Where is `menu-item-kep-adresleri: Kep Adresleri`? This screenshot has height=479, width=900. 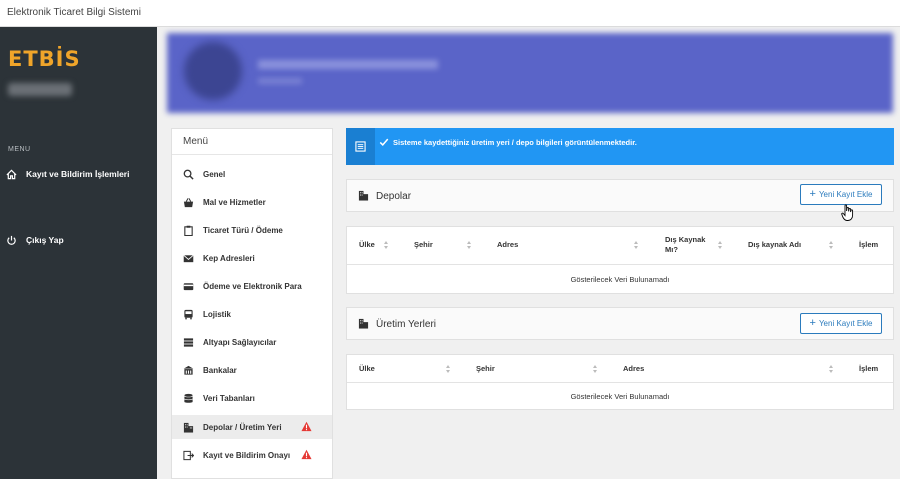 menu-item-kep-adresleri: Kep Adresleri is located at coordinates (252, 258).